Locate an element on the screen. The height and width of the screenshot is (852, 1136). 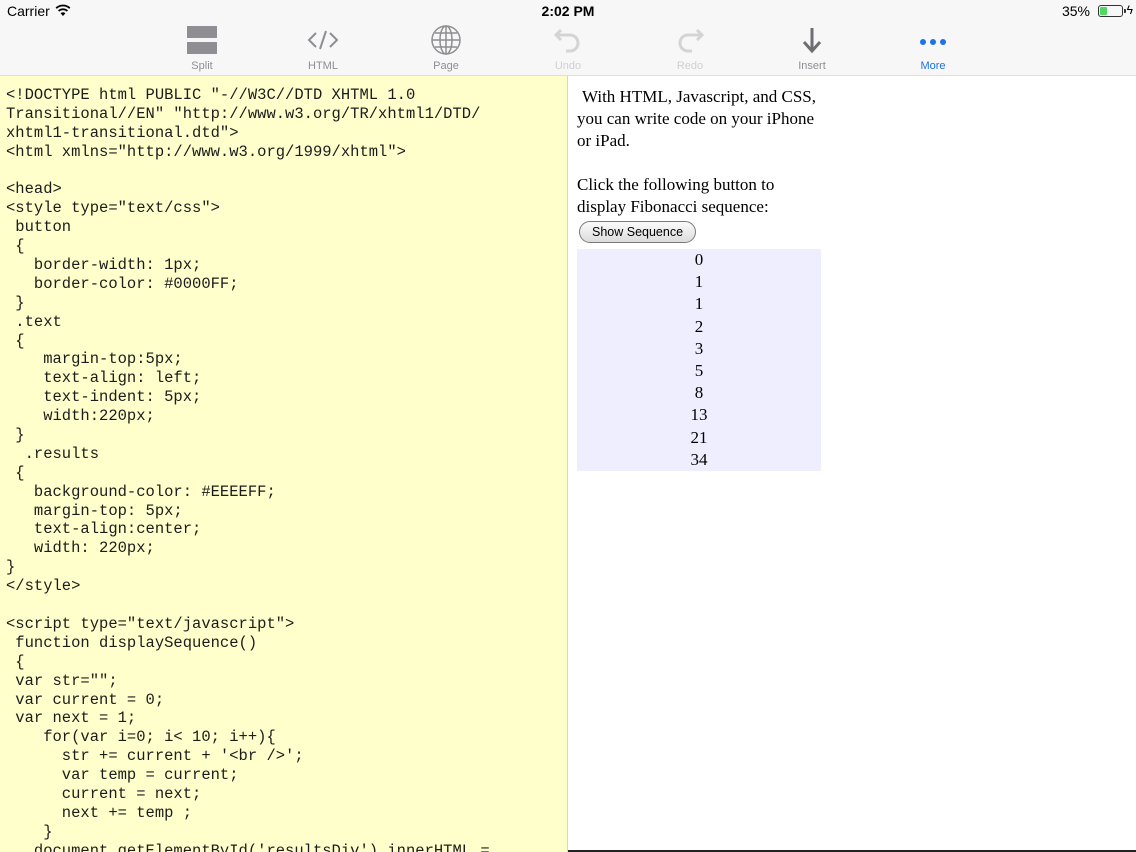
result-row: 5 is located at coordinates (699, 370).